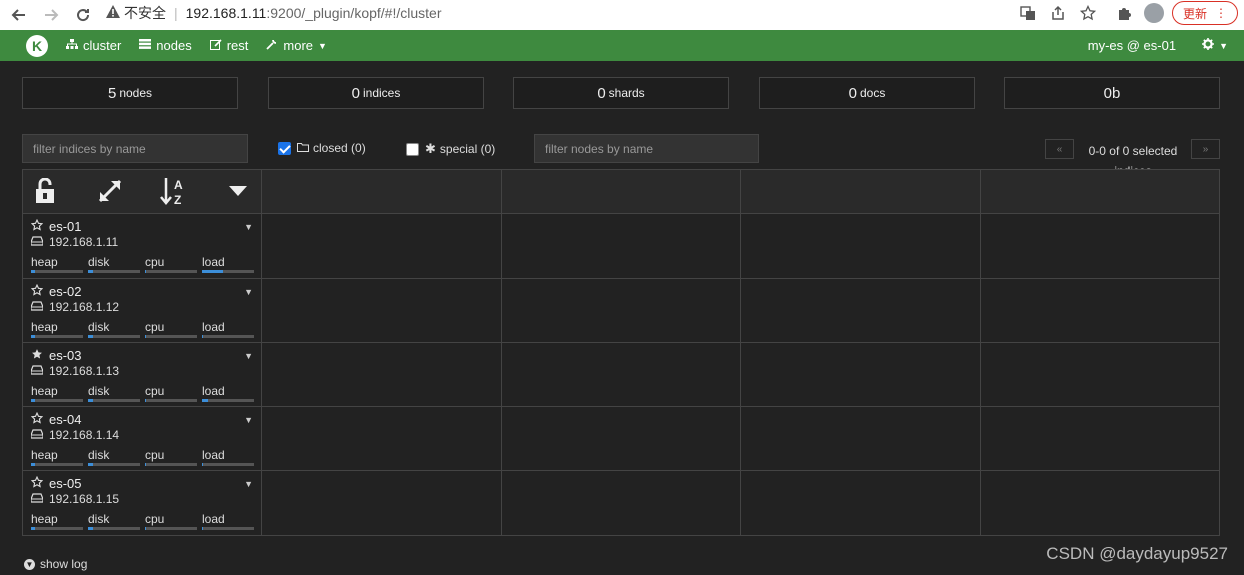 Image resolution: width=1244 pixels, height=575 pixels. I want to click on metric-label: disk, so click(99, 391).